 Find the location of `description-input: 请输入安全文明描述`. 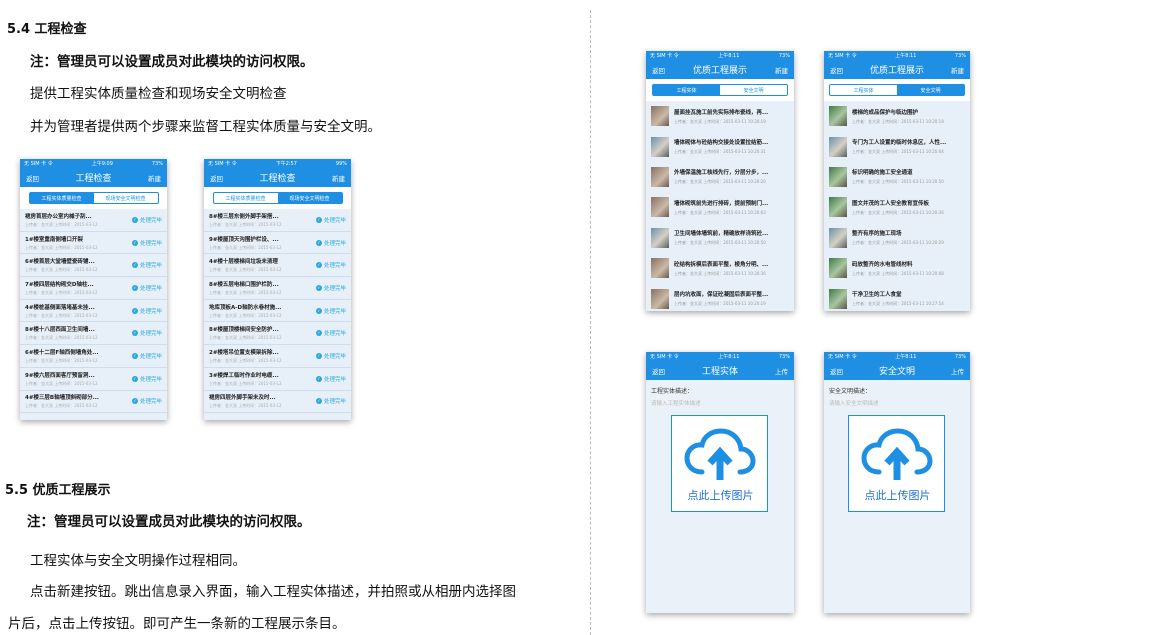

description-input: 请输入安全文明描述 is located at coordinates (897, 401).